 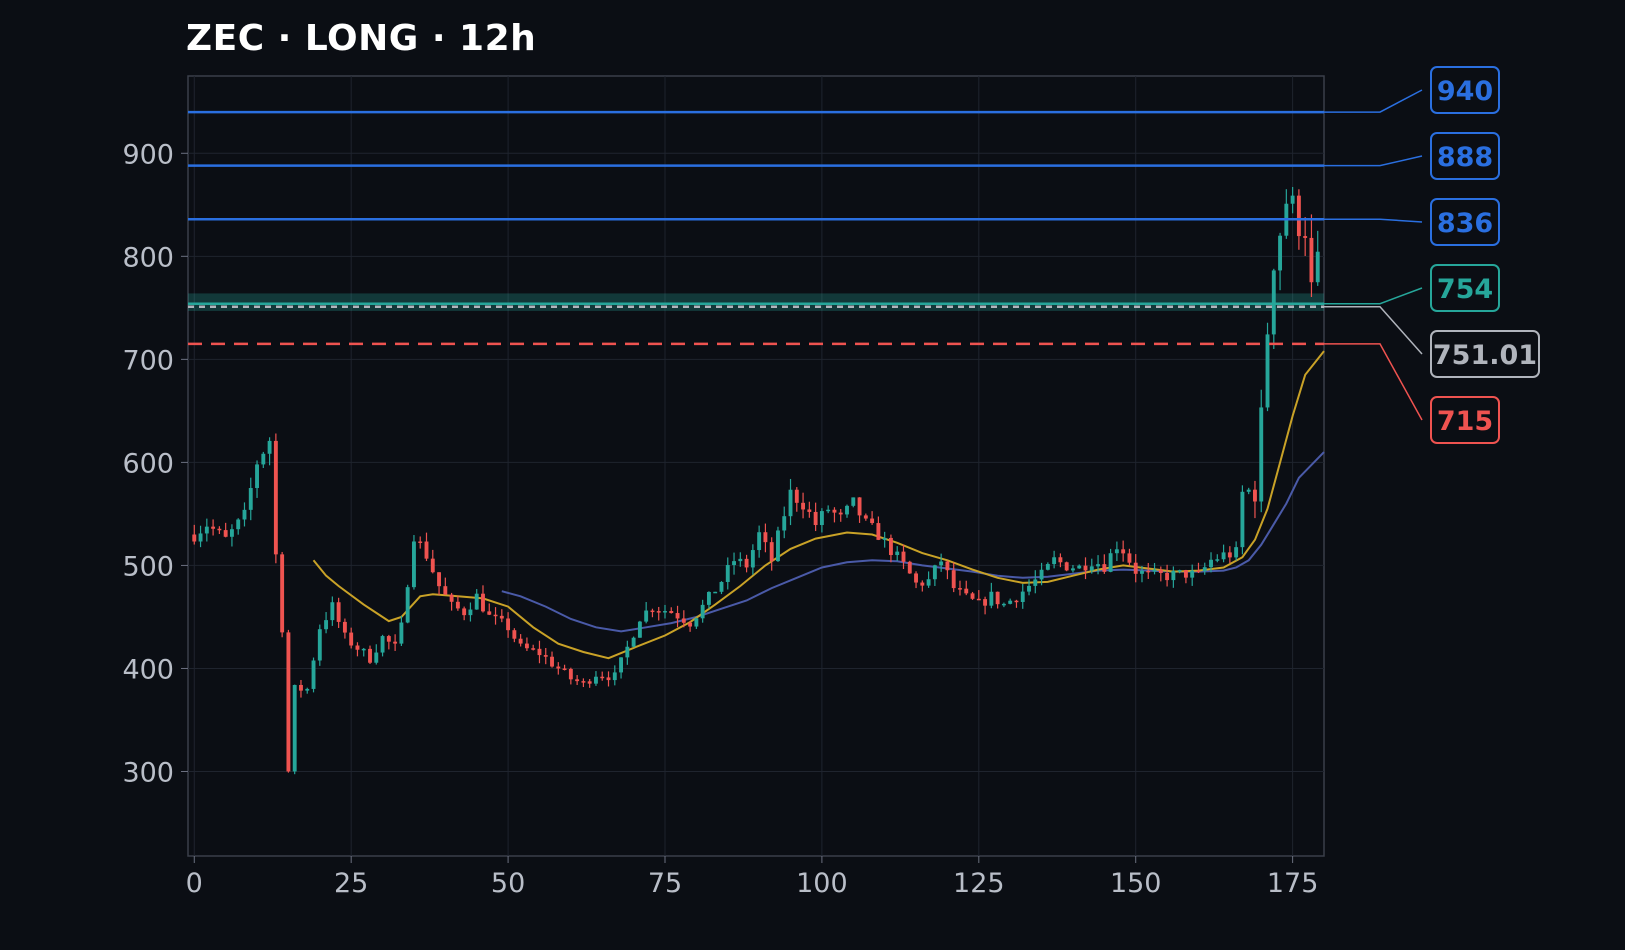 I want to click on y-tick-label: 400, so click(x=148, y=669).